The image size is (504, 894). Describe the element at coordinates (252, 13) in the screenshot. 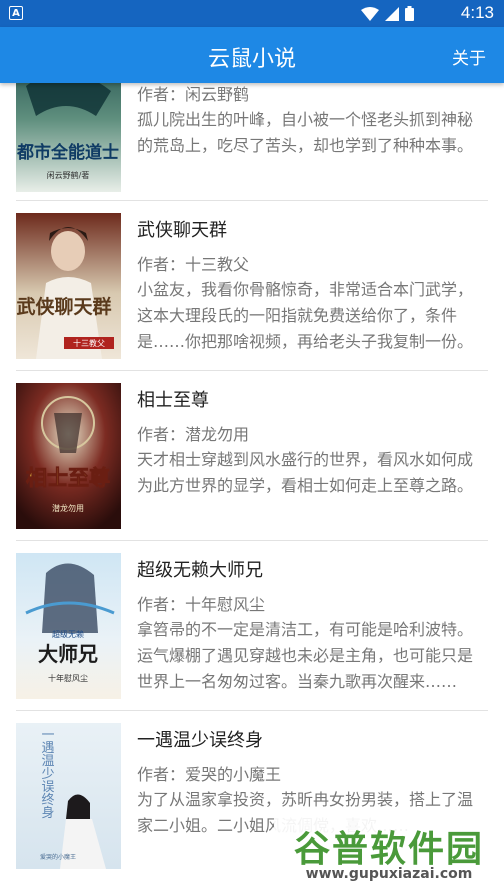

I see `status-bar: A 4:13` at that location.